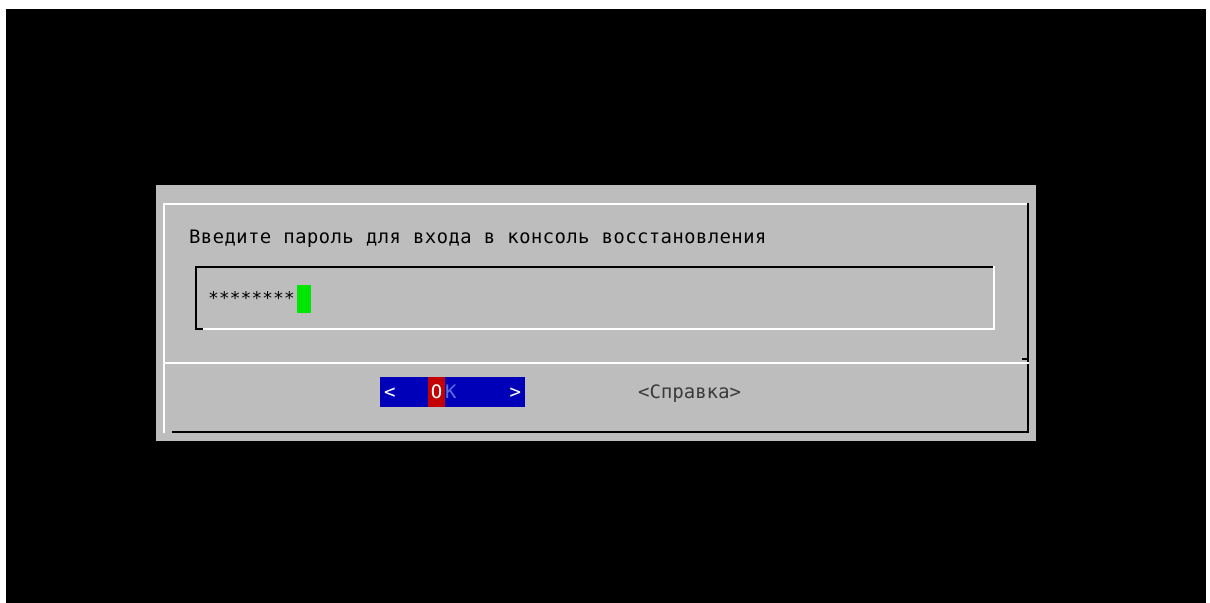 This screenshot has width=1210, height=603. I want to click on field-frame-bottom, so click(599, 329).